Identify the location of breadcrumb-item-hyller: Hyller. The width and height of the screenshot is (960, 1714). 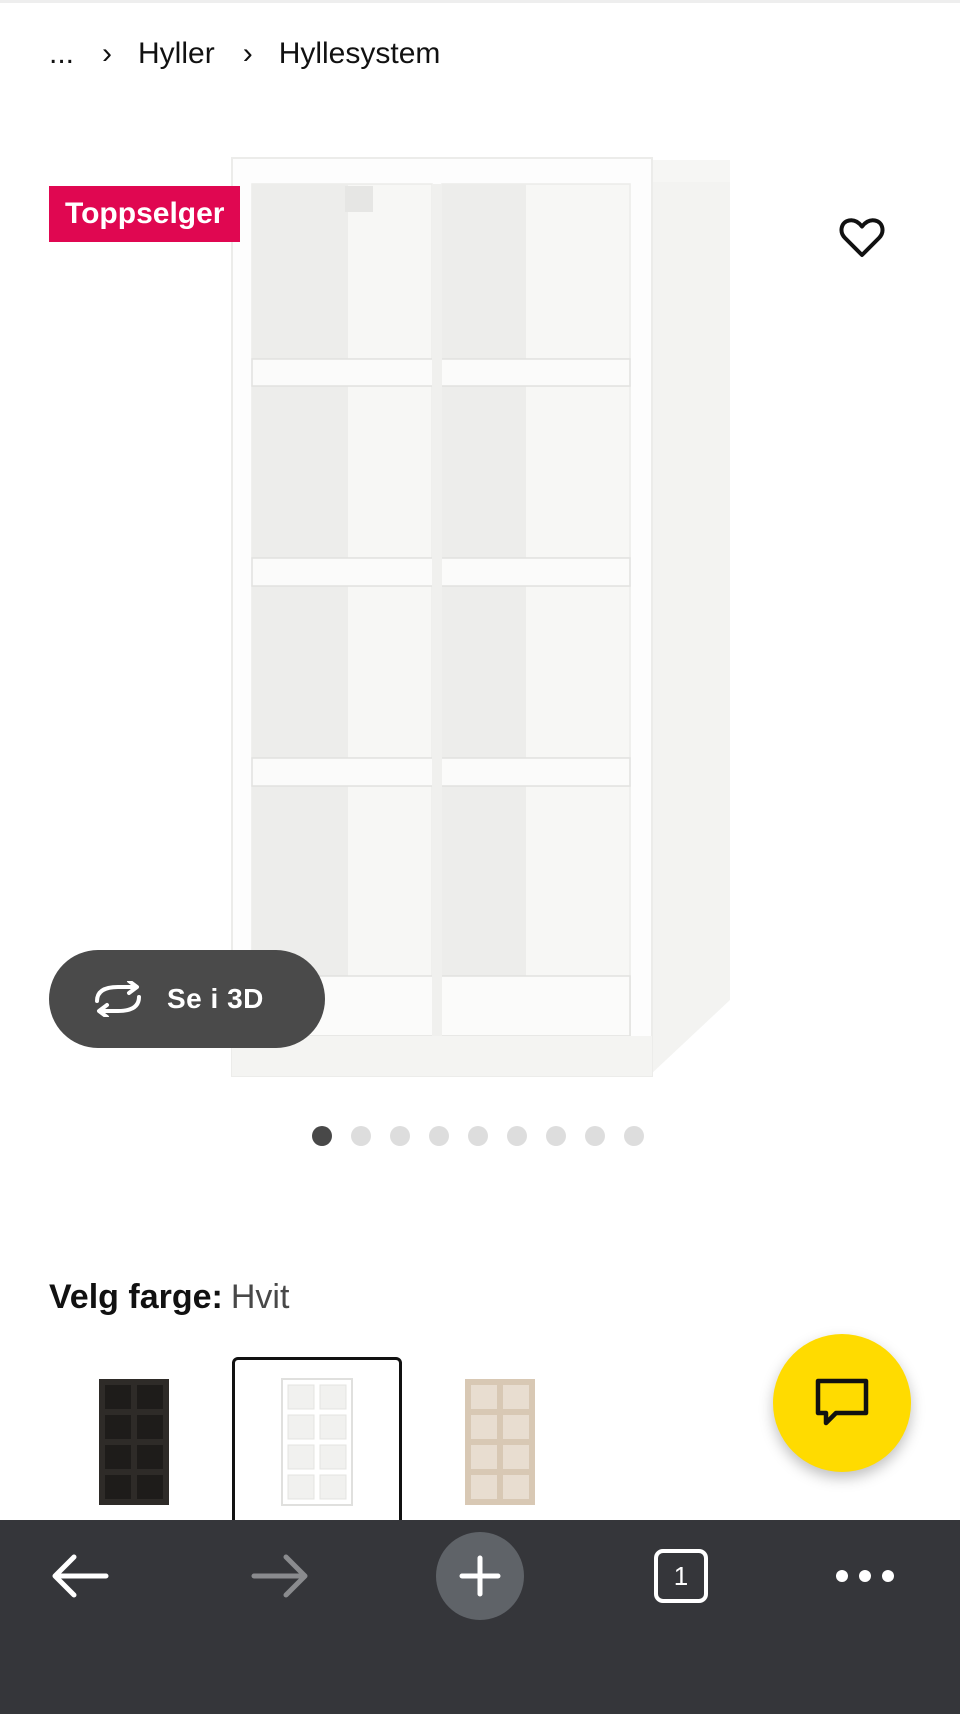
(176, 54).